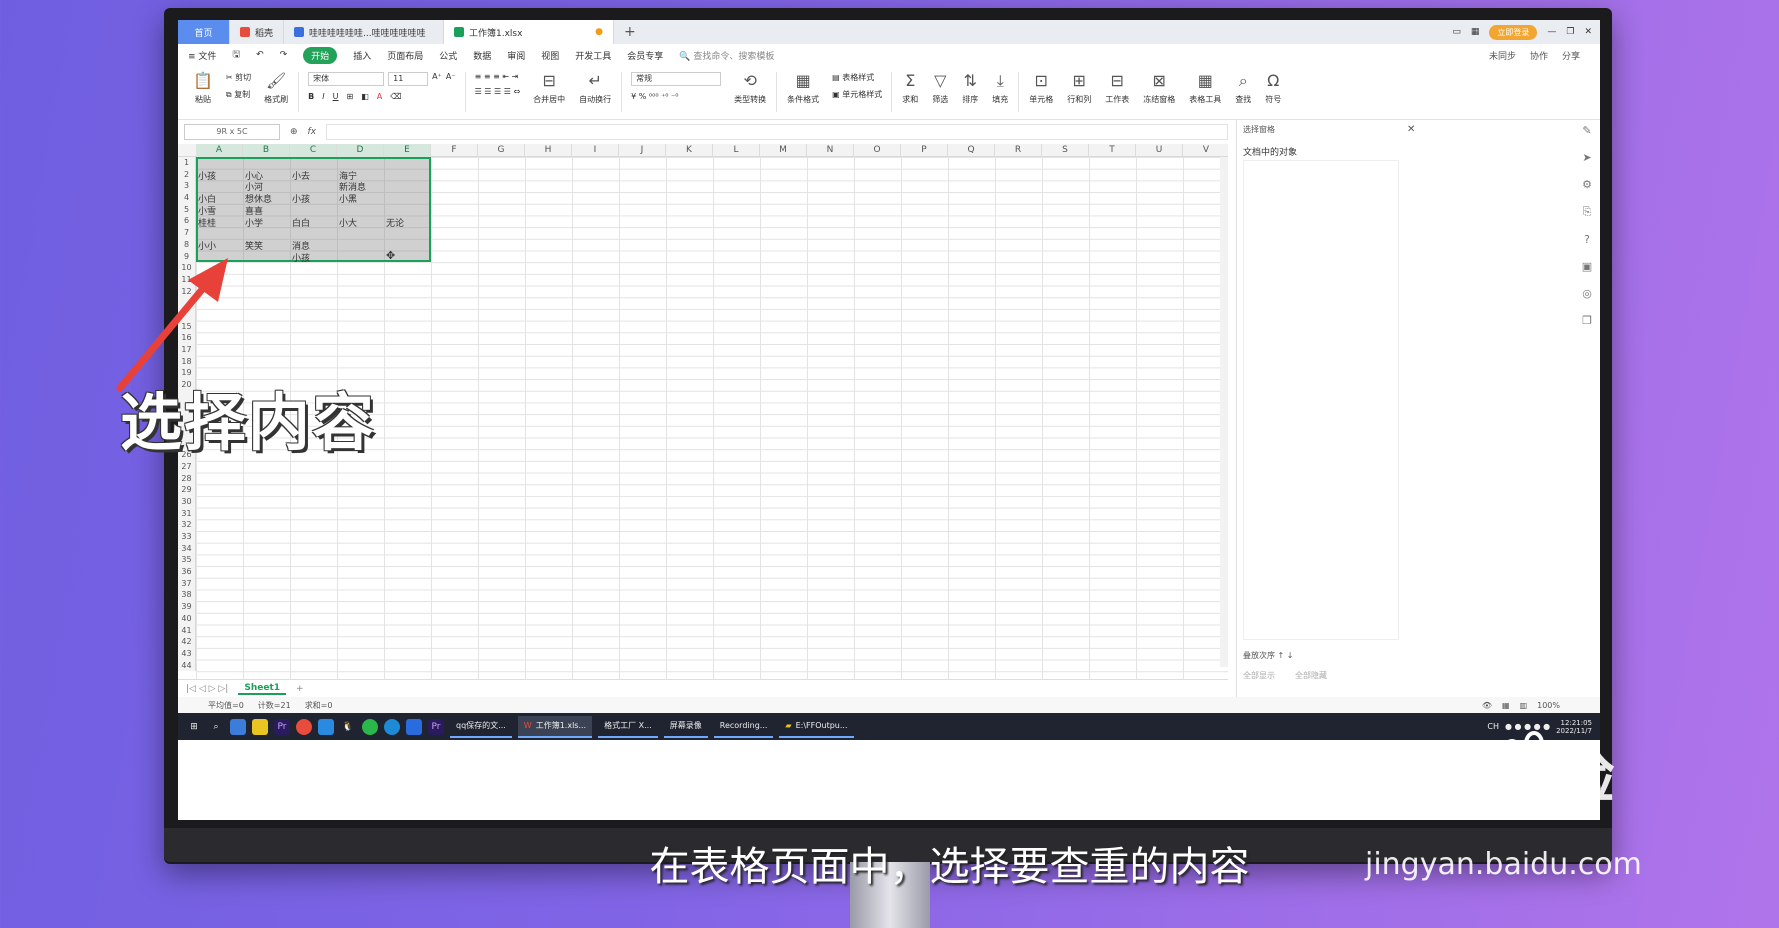  I want to click on sheet-nav-icons: |◁ ◁ ▷ ▷|, so click(207, 689).